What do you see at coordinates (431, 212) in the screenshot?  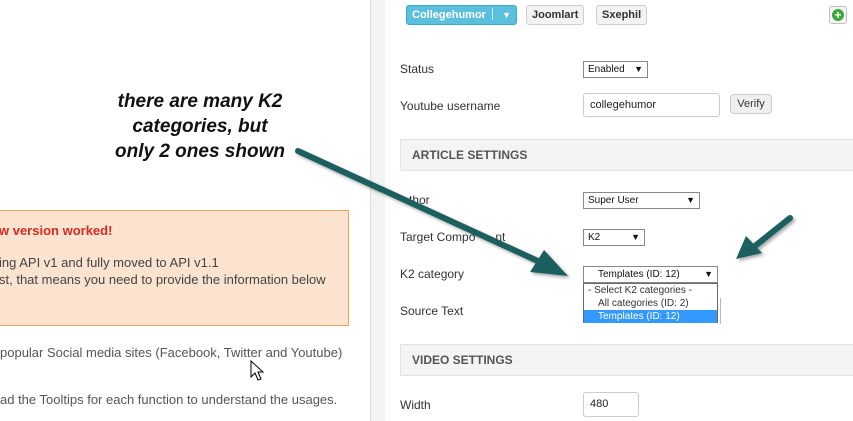 I see `arrow-to-dropdown` at bounding box center [431, 212].